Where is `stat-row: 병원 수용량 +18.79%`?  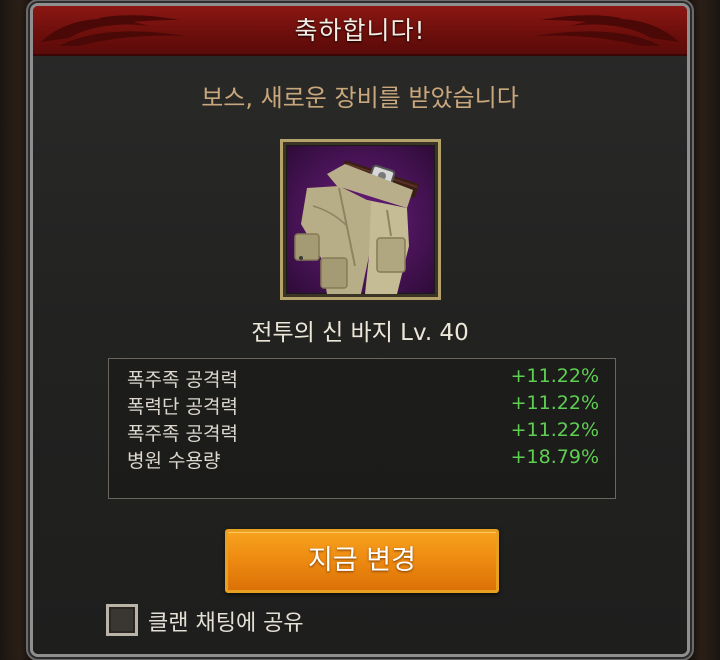
stat-row: 병원 수용량 +18.79% is located at coordinates (363, 459).